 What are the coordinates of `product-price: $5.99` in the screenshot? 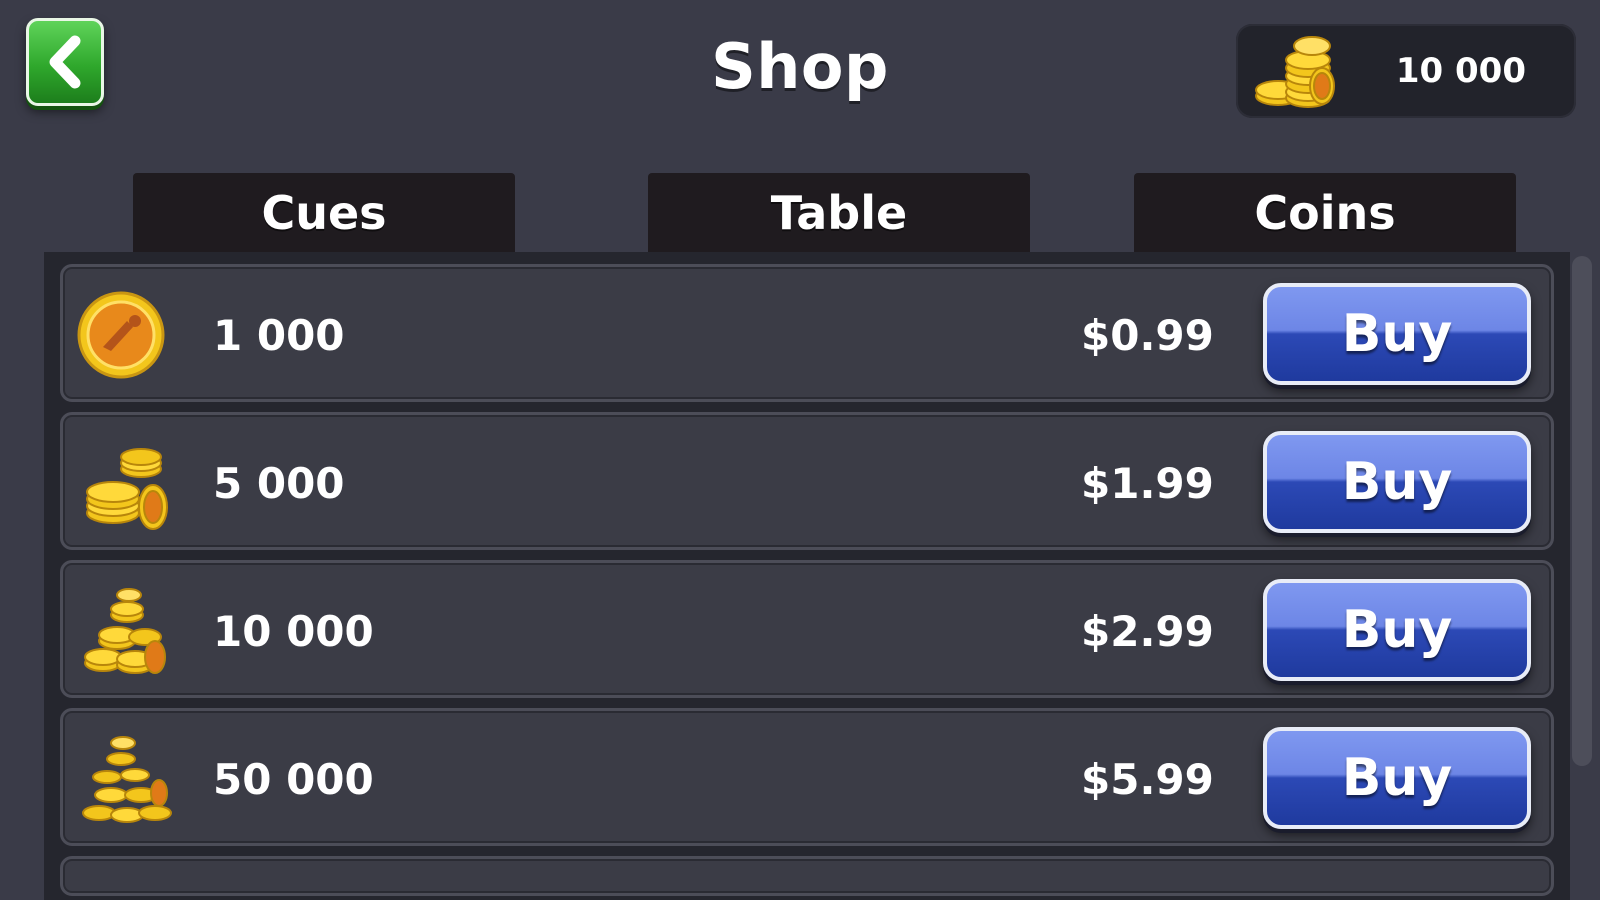 It's located at (1147, 779).